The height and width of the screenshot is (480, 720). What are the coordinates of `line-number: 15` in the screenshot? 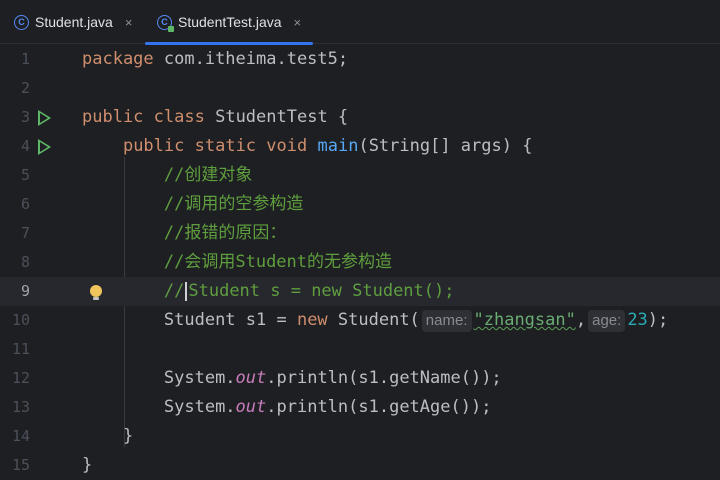 It's located at (20, 465).